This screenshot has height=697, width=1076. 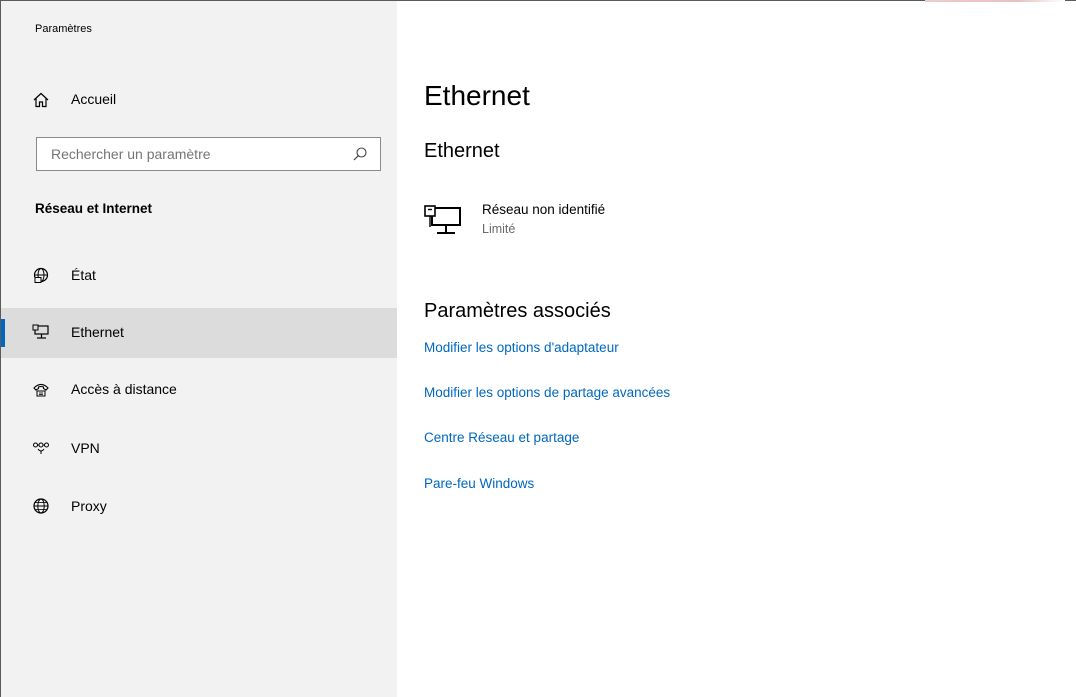 I want to click on search-input, so click(x=196, y=154).